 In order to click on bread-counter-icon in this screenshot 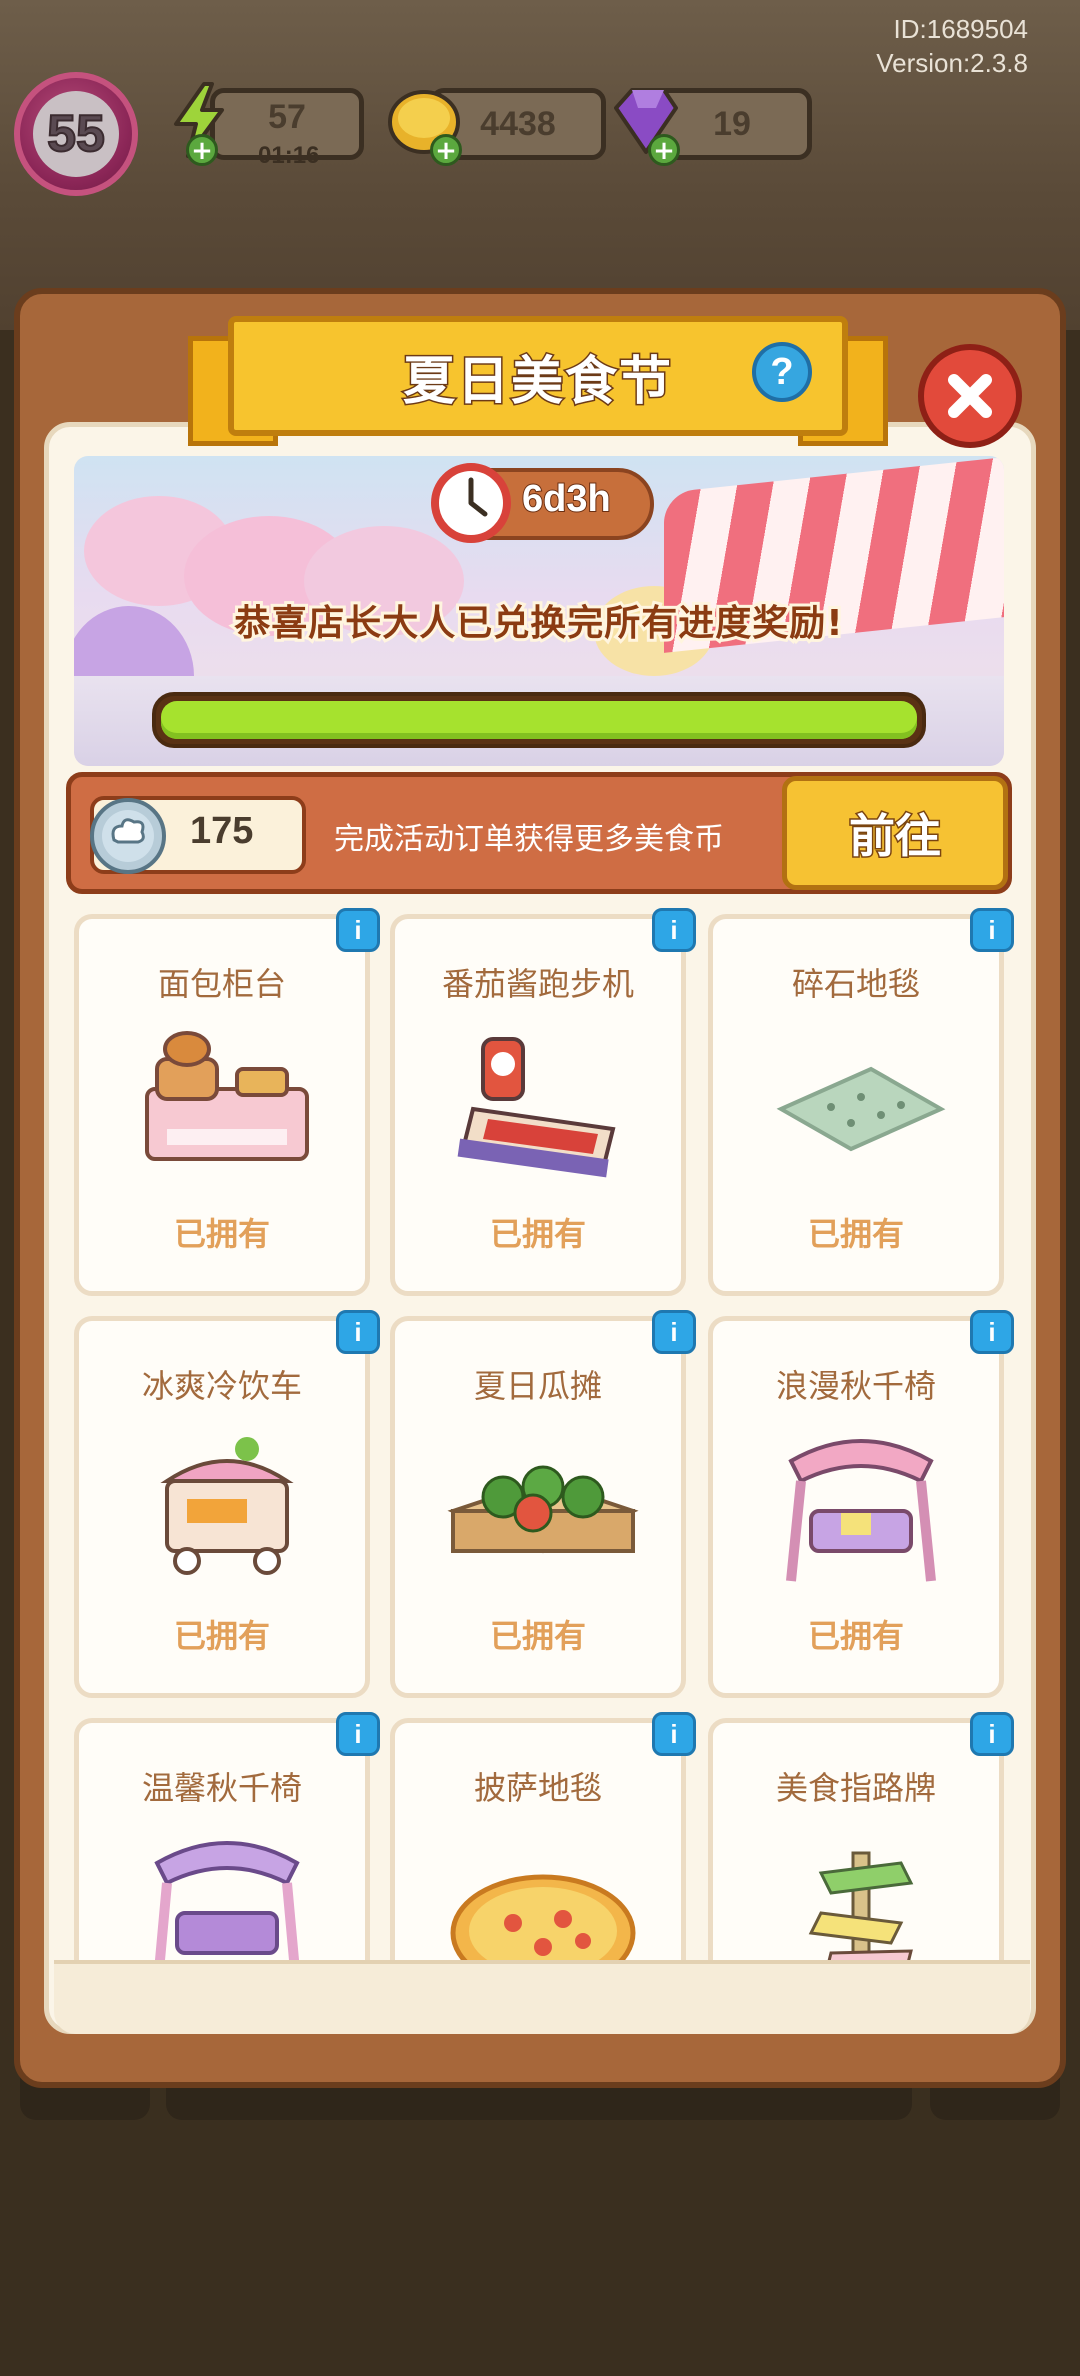, I will do `click(227, 1096)`.